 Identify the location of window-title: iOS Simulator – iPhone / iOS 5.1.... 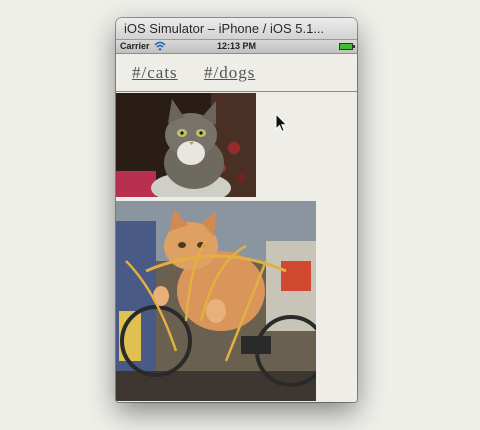
(224, 28).